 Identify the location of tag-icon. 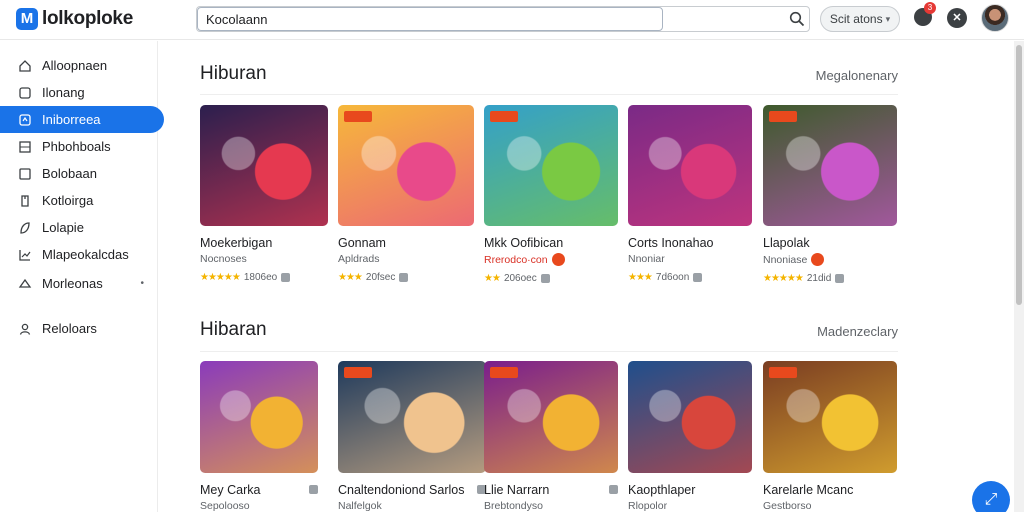
(25, 200).